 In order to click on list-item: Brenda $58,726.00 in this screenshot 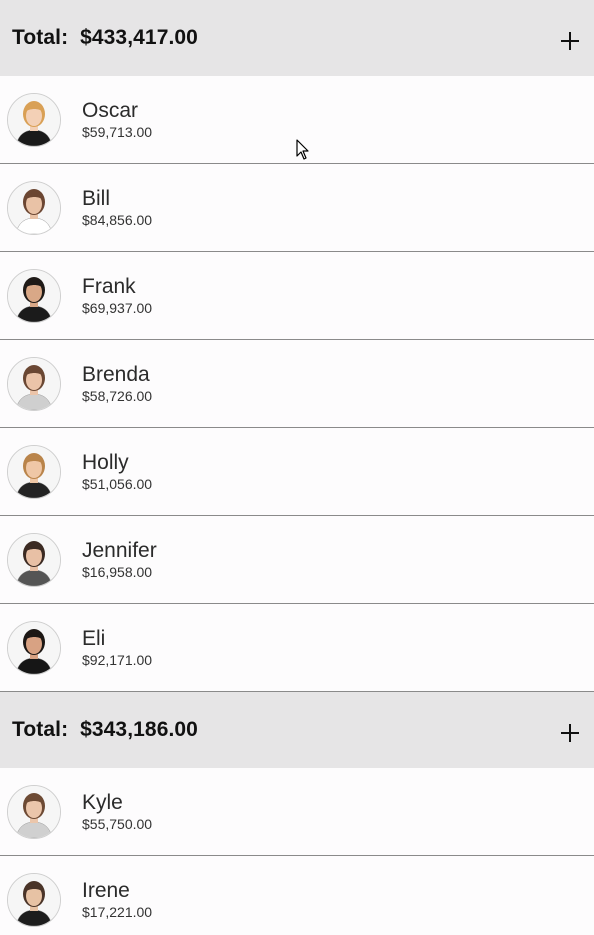, I will do `click(297, 384)`.